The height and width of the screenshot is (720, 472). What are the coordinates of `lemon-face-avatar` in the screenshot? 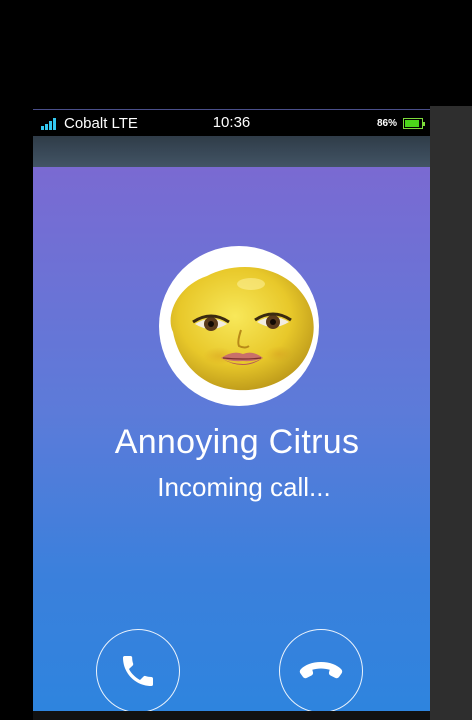 It's located at (242, 328).